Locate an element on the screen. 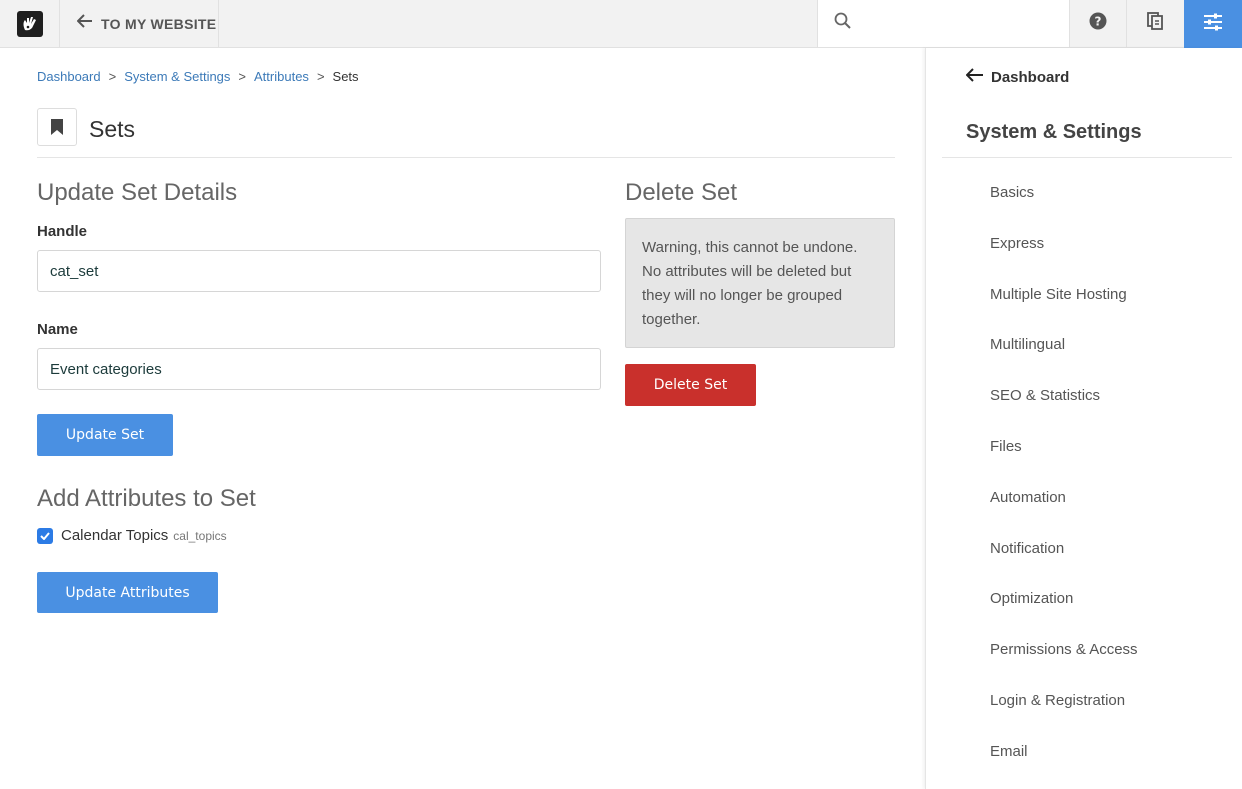  concrete-logo-icon is located at coordinates (29, 23).